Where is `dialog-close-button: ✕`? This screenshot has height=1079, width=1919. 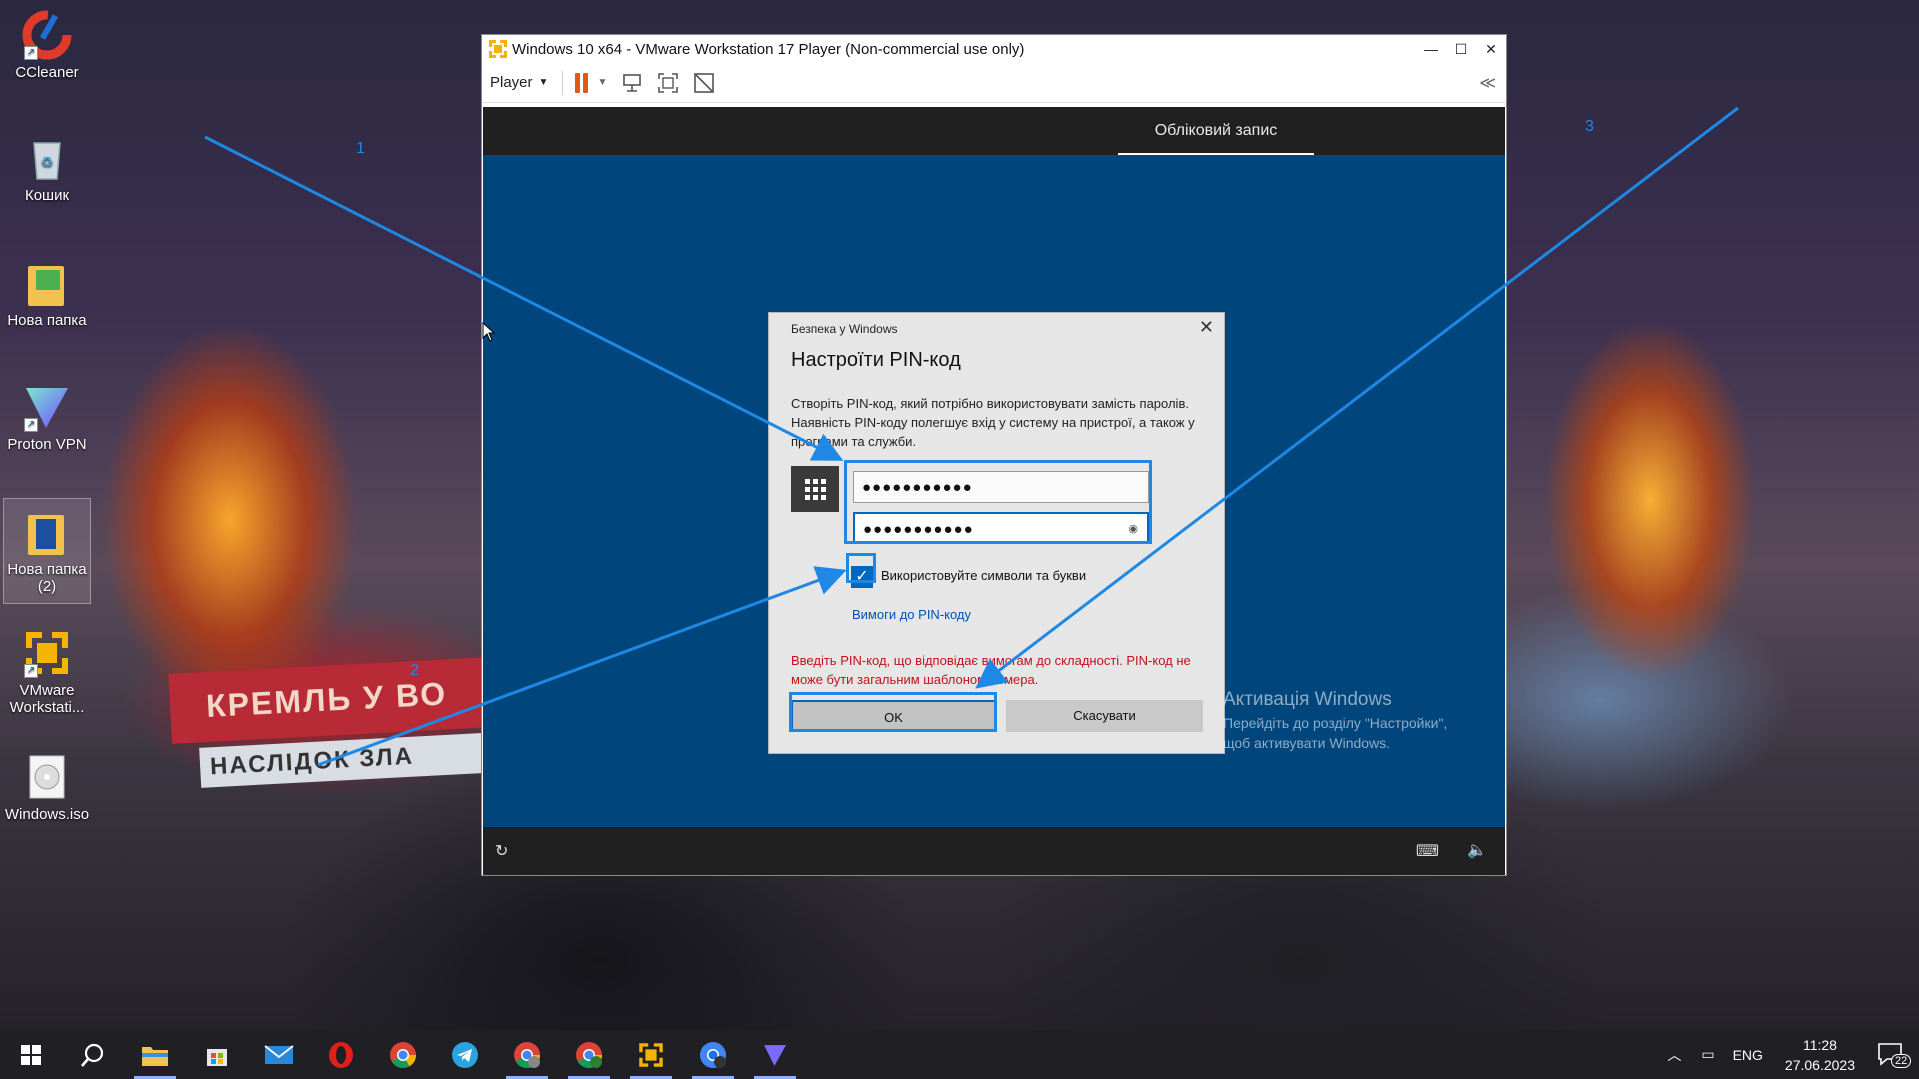
dialog-close-button: ✕ is located at coordinates (1206, 327).